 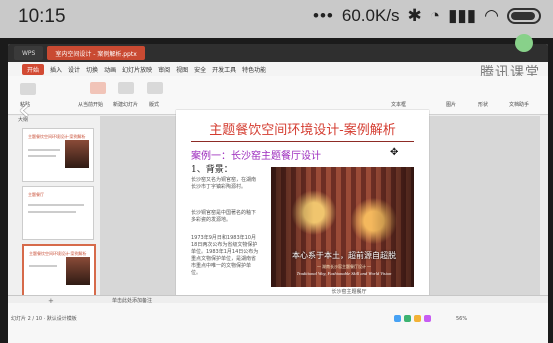 I want to click on background-paragraph-1: 长沙窑又名为铜官窑，在湖南长沙市丁字镇彩陶源村。, so click(x=224, y=183).